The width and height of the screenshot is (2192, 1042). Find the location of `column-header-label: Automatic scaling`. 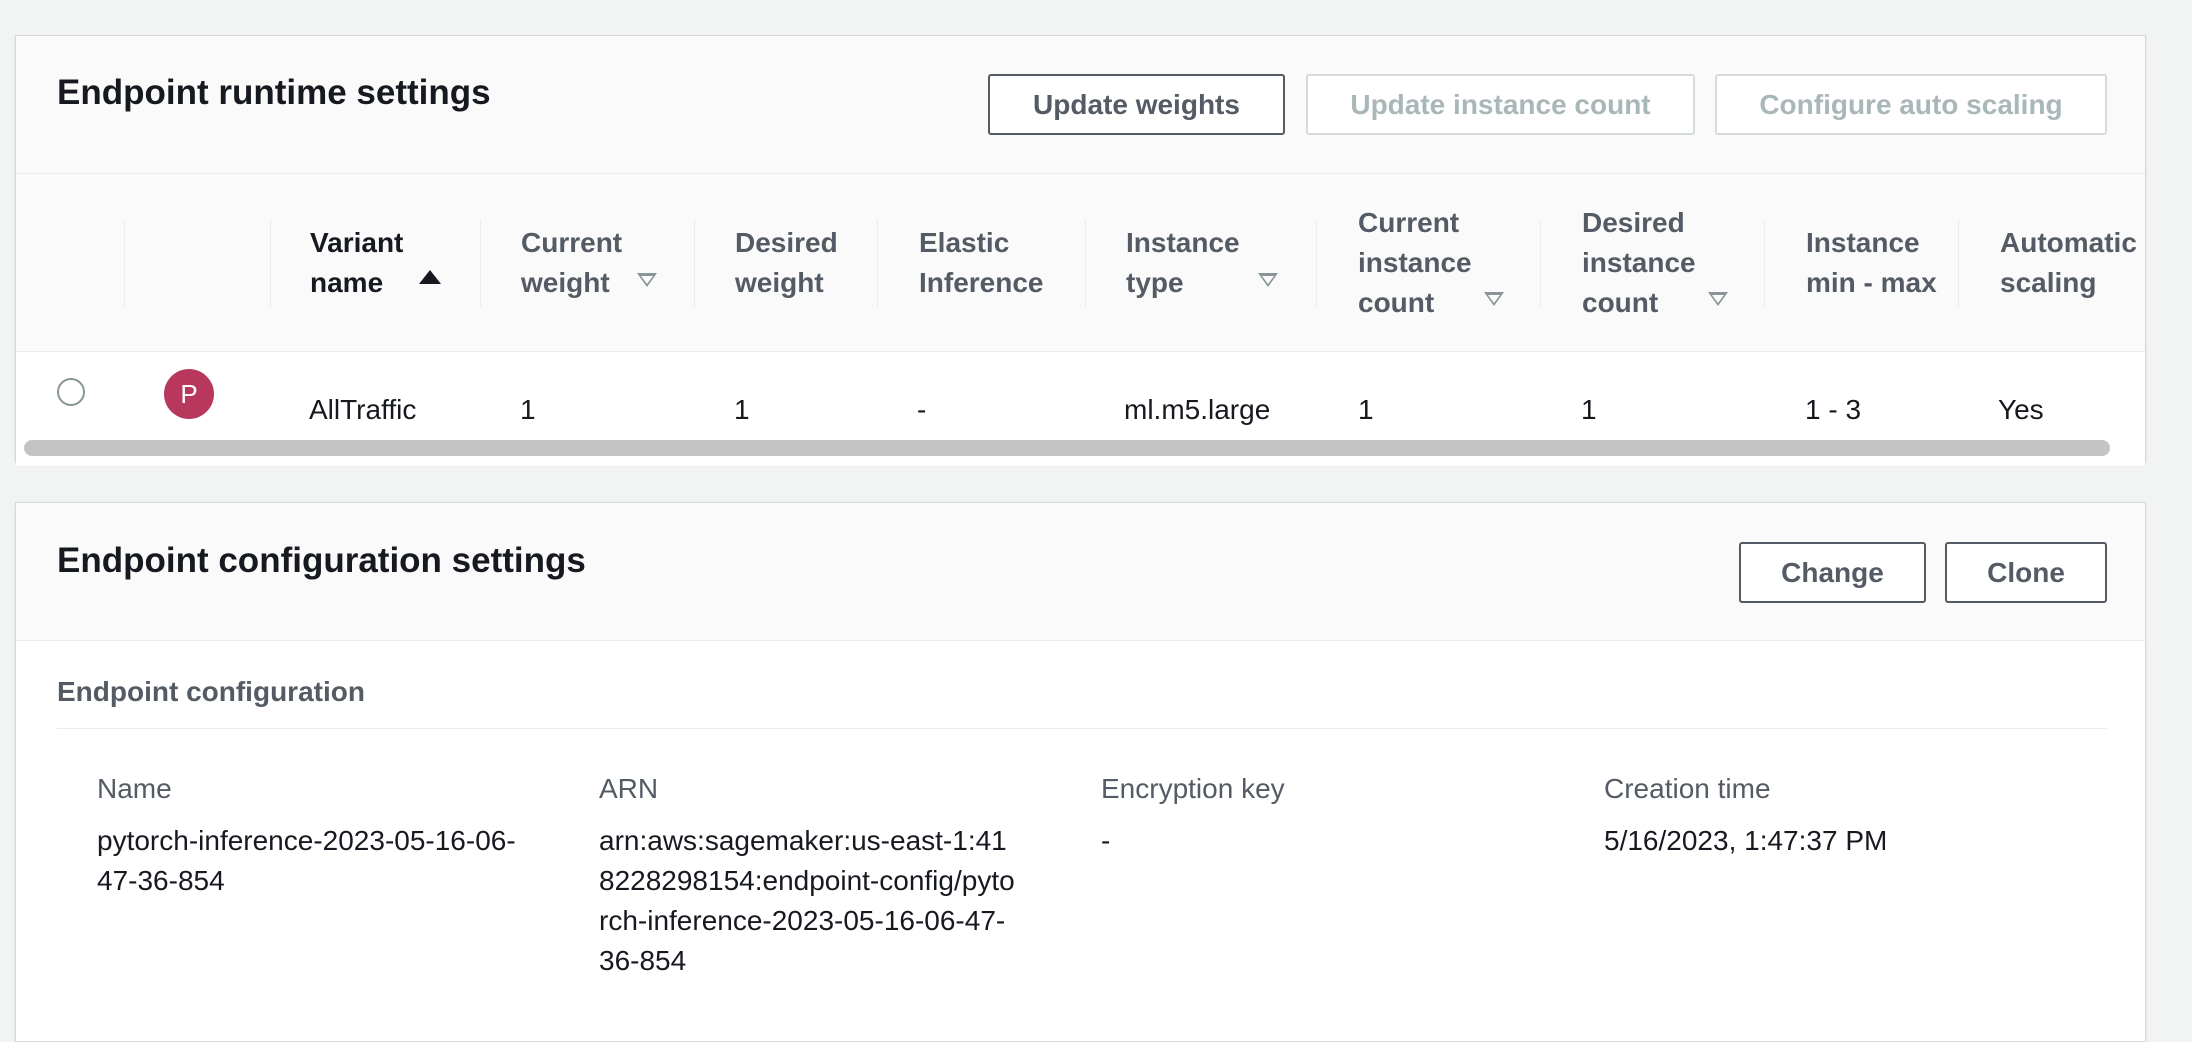

column-header-label: Automatic scaling is located at coordinates (2068, 262).